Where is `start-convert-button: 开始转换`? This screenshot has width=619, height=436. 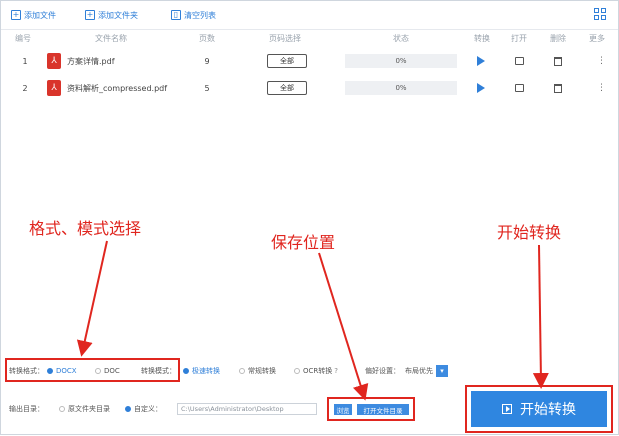 start-convert-button: 开始转换 is located at coordinates (539, 409).